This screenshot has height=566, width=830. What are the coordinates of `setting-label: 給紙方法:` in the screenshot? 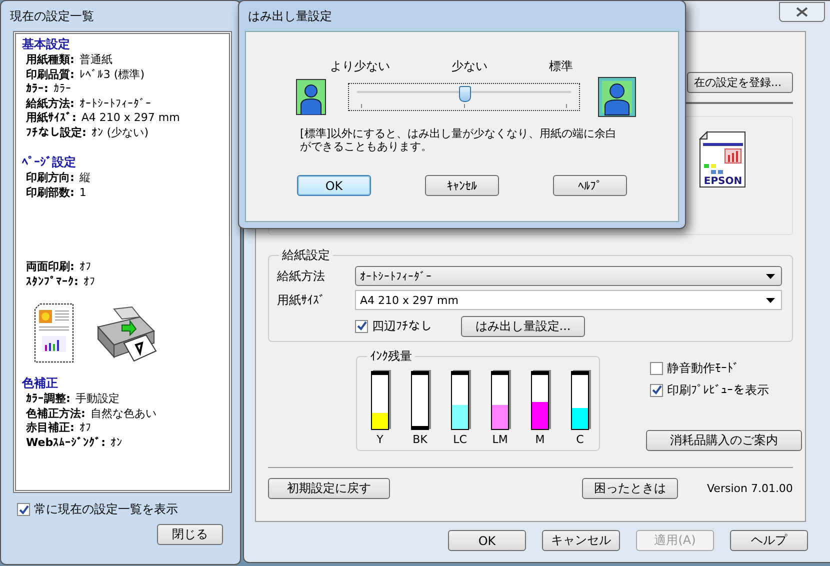 It's located at (50, 103).